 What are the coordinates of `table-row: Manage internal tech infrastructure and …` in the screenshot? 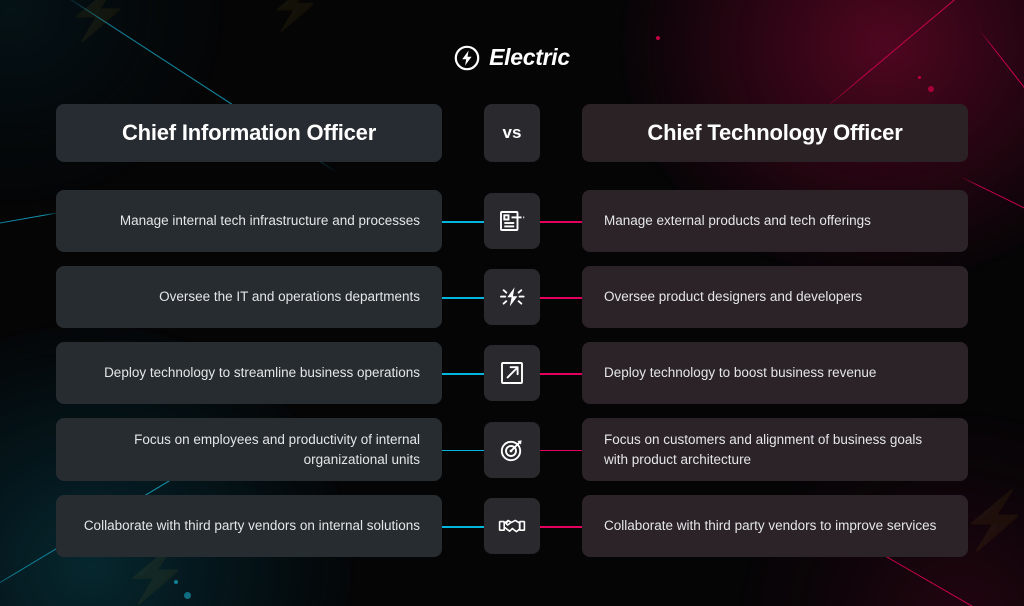 It's located at (512, 221).